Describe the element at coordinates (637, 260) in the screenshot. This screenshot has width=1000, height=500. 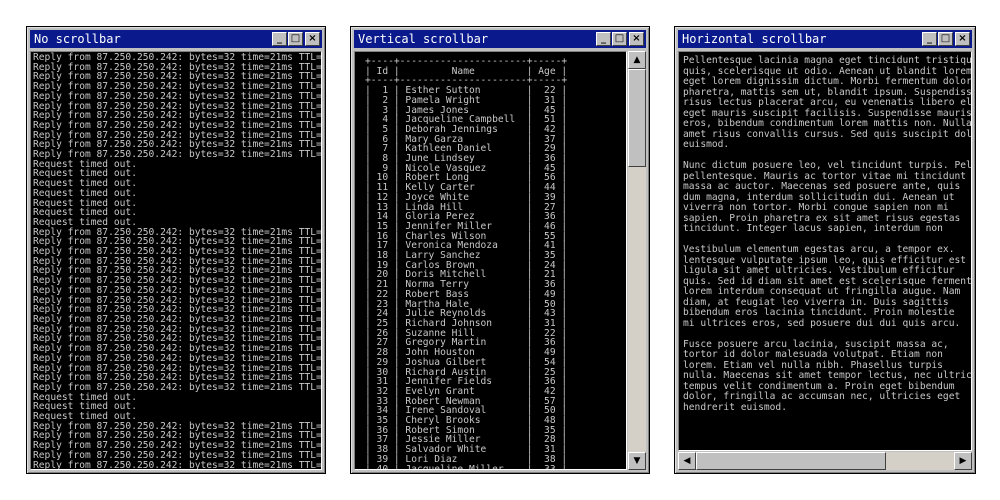
I see `vertical-scrollbar: ▲ ▼` at that location.